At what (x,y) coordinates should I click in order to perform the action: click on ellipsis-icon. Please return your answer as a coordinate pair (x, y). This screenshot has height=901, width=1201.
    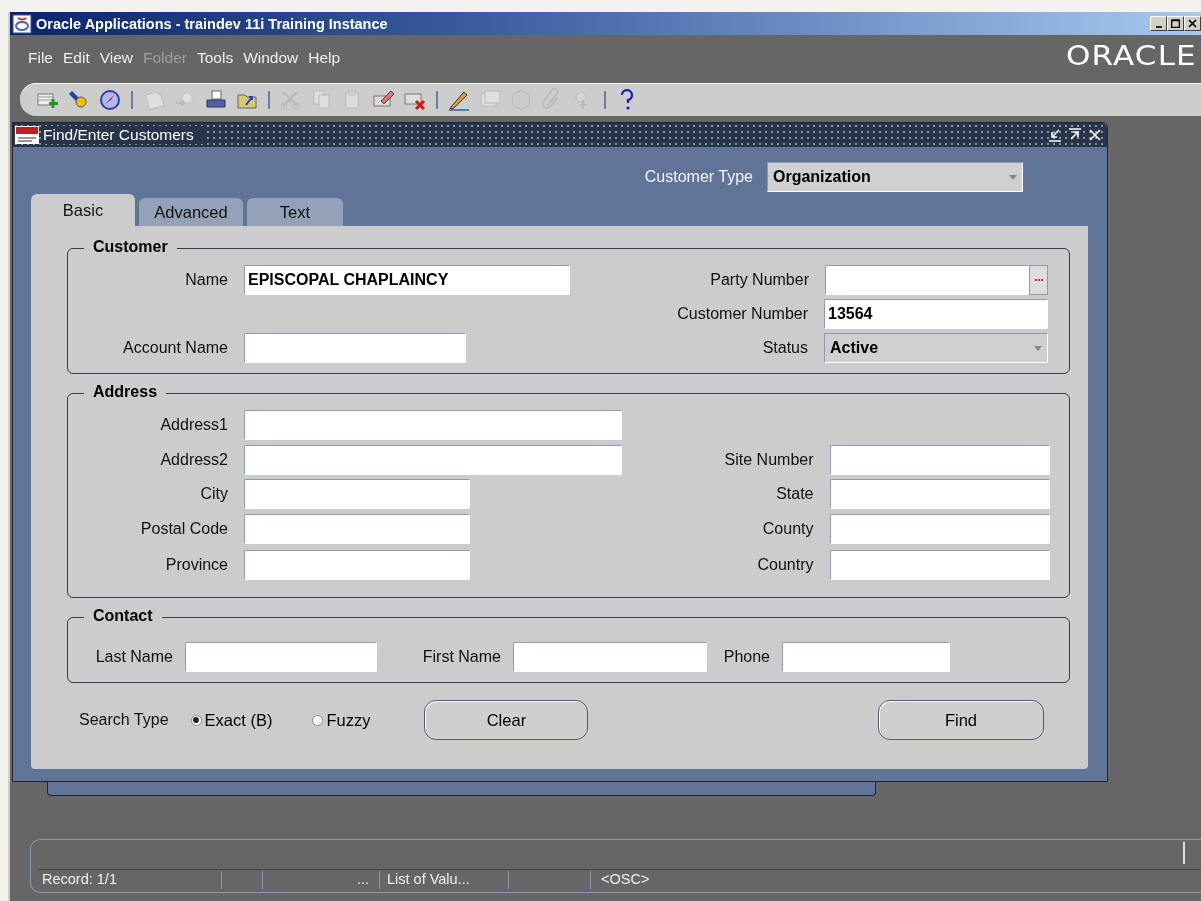
    Looking at the image, I should click on (1038, 280).